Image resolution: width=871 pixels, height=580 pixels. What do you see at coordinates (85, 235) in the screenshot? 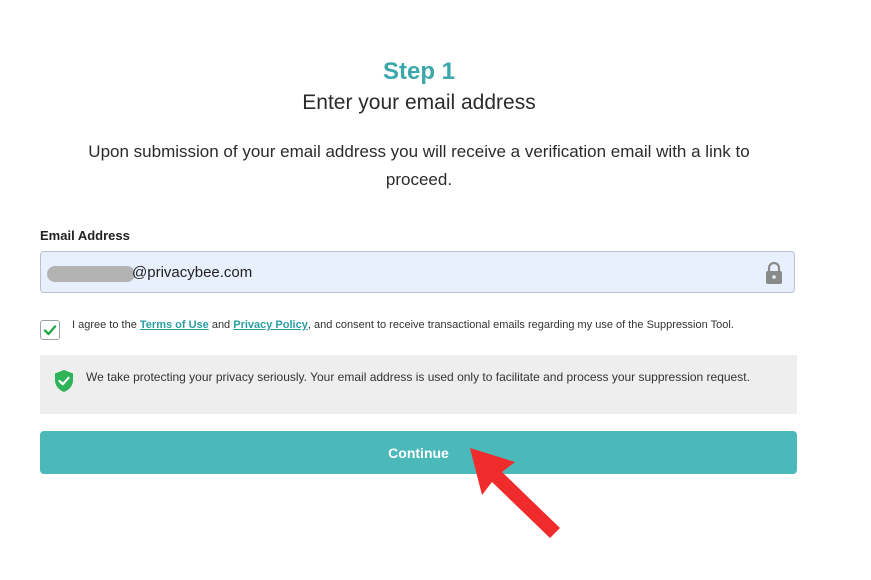
I see `email-field-label: Email Address` at bounding box center [85, 235].